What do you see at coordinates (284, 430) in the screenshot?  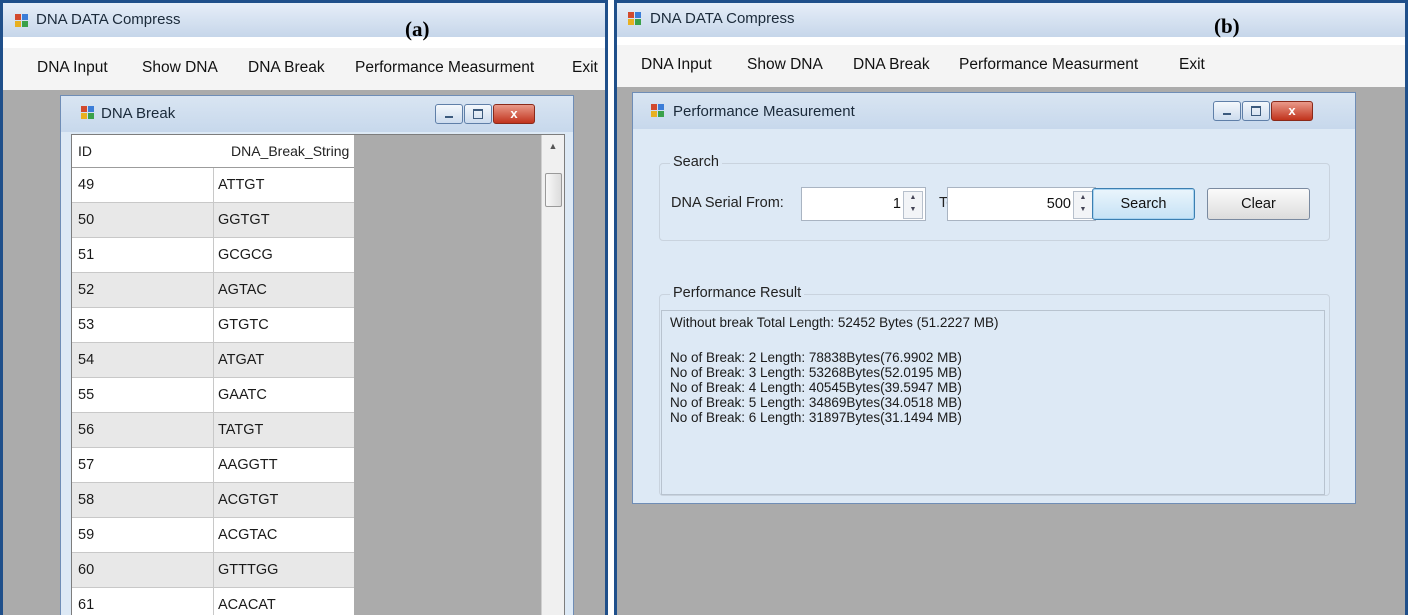 I see `cell-dna-break-string: TATGT` at bounding box center [284, 430].